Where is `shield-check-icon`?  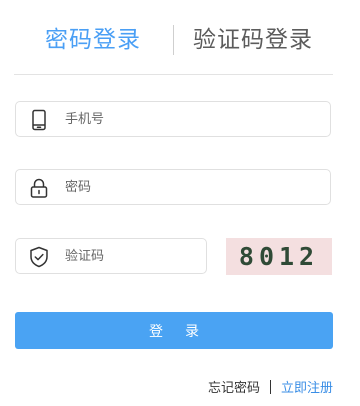 shield-check-icon is located at coordinates (39, 257).